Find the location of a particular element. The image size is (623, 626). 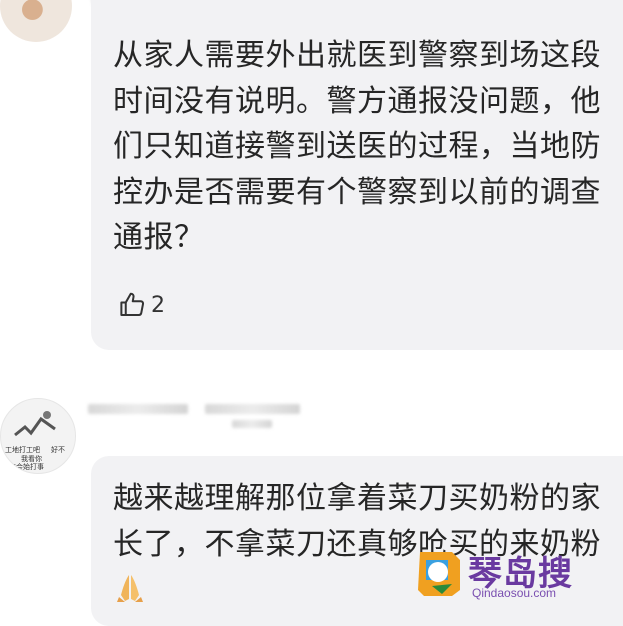

like-count: 2 is located at coordinates (158, 305).